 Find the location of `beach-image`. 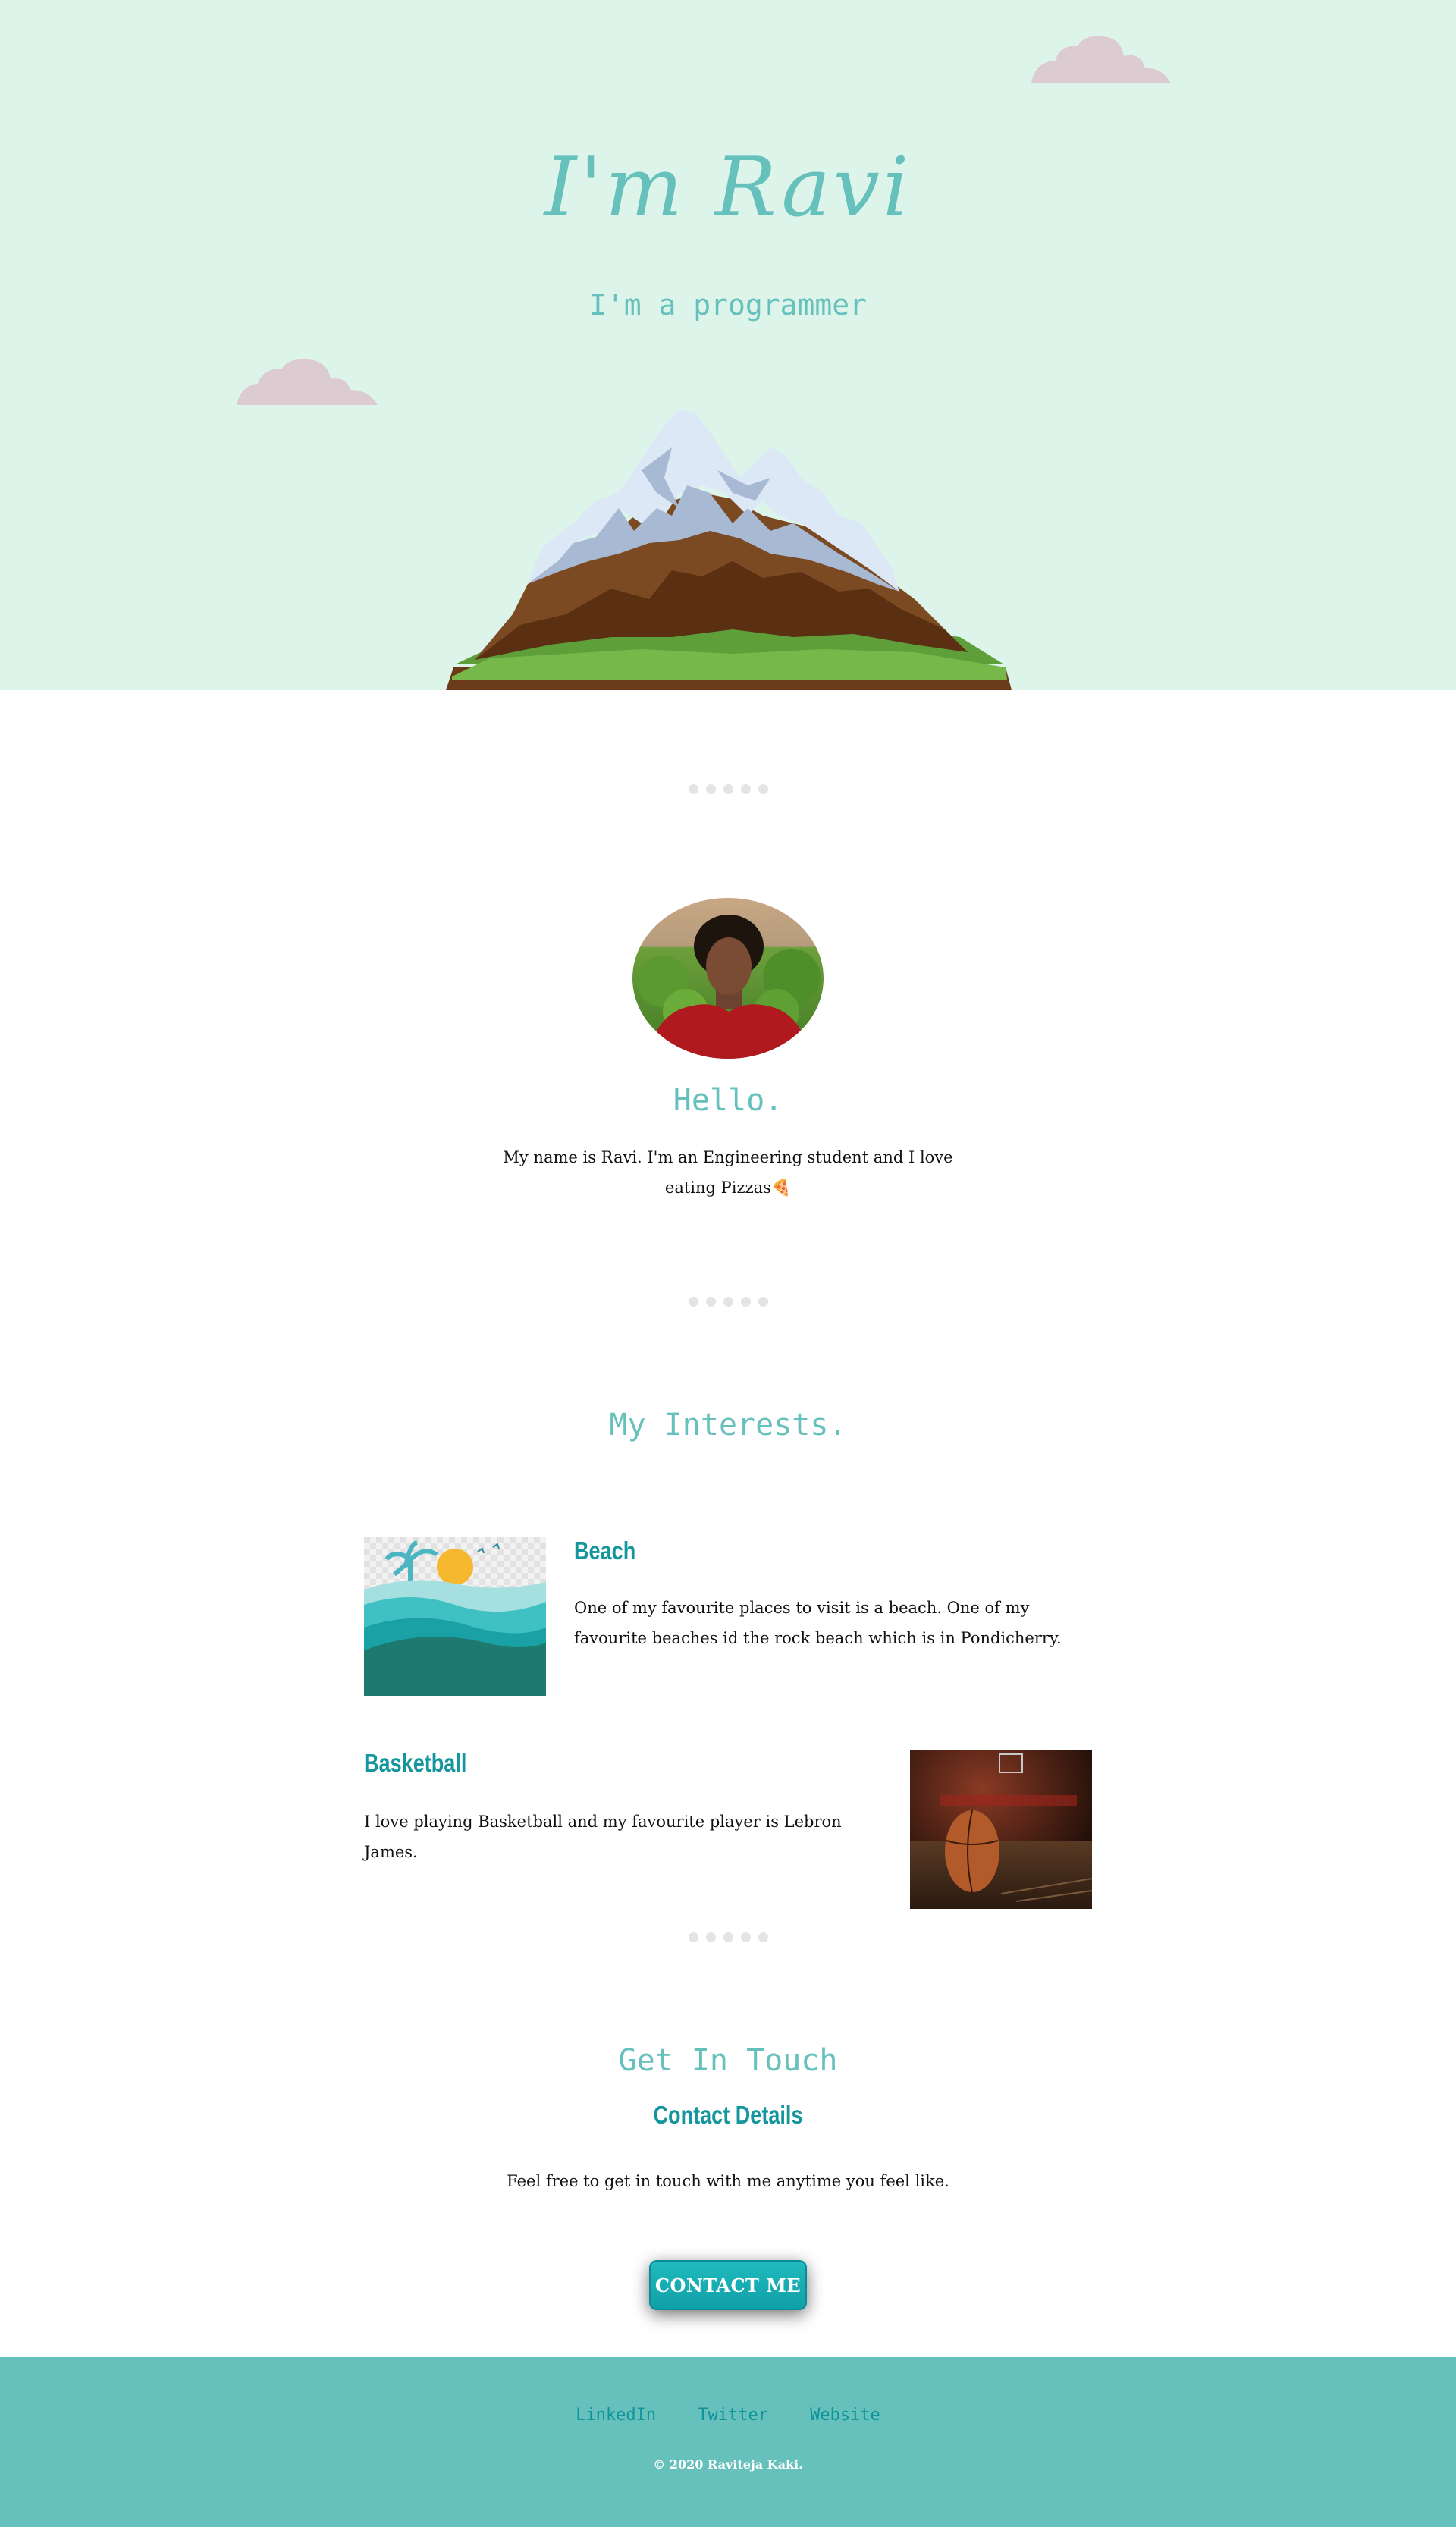

beach-image is located at coordinates (455, 1616).